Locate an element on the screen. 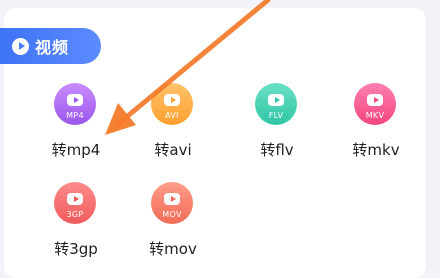 This screenshot has width=440, height=278. tool-convert-mp4: MP4 转mp4 is located at coordinates (76, 131).